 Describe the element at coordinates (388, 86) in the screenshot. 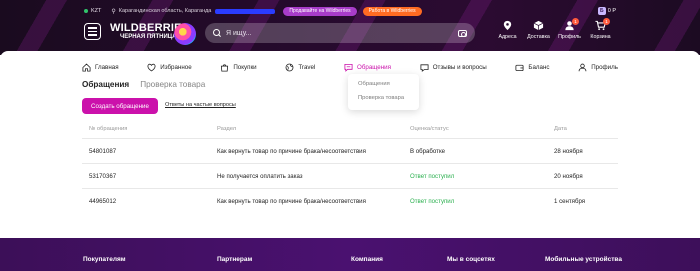

I see `dropdown-item-requests: Обращения` at that location.